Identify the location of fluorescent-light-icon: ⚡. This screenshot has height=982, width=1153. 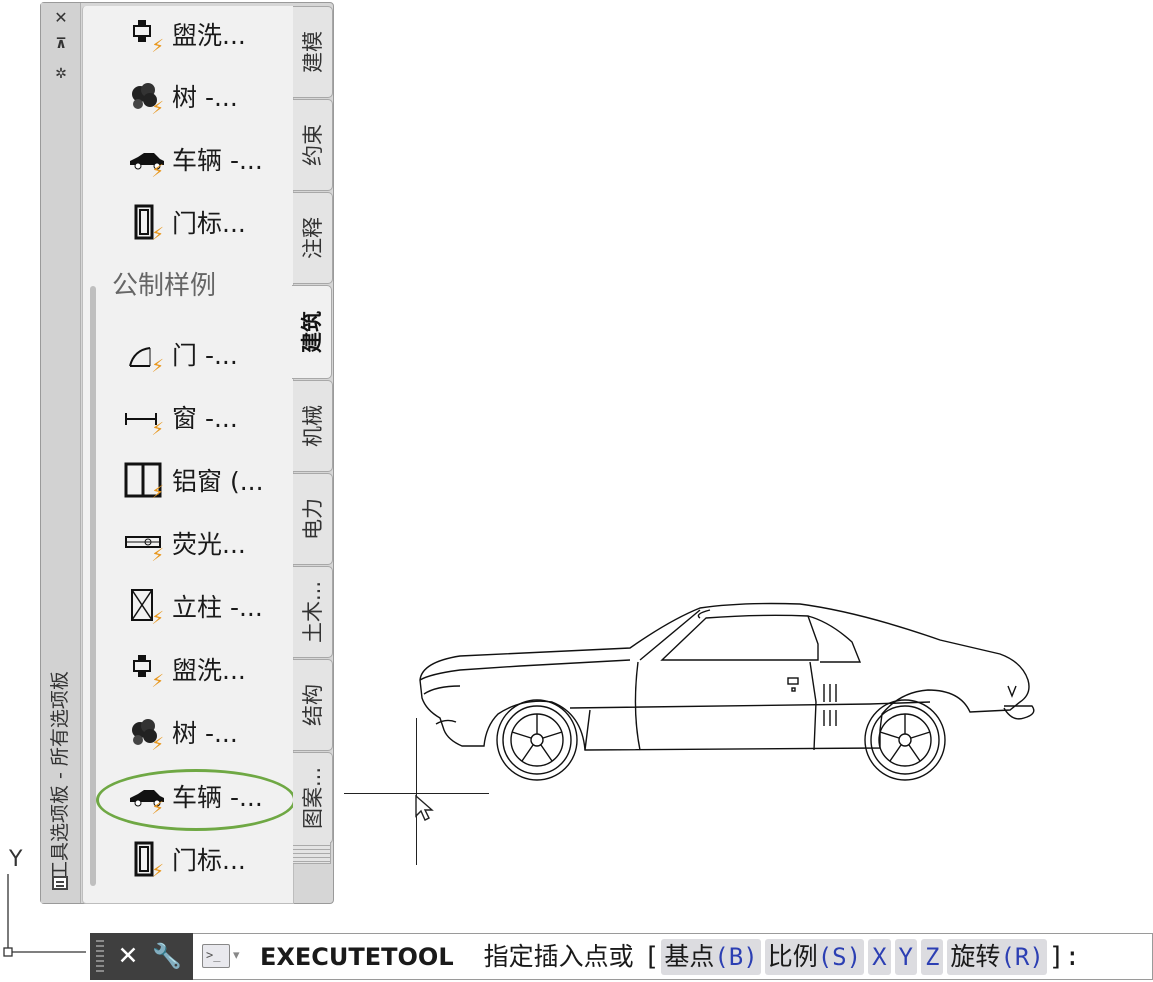
(148, 545).